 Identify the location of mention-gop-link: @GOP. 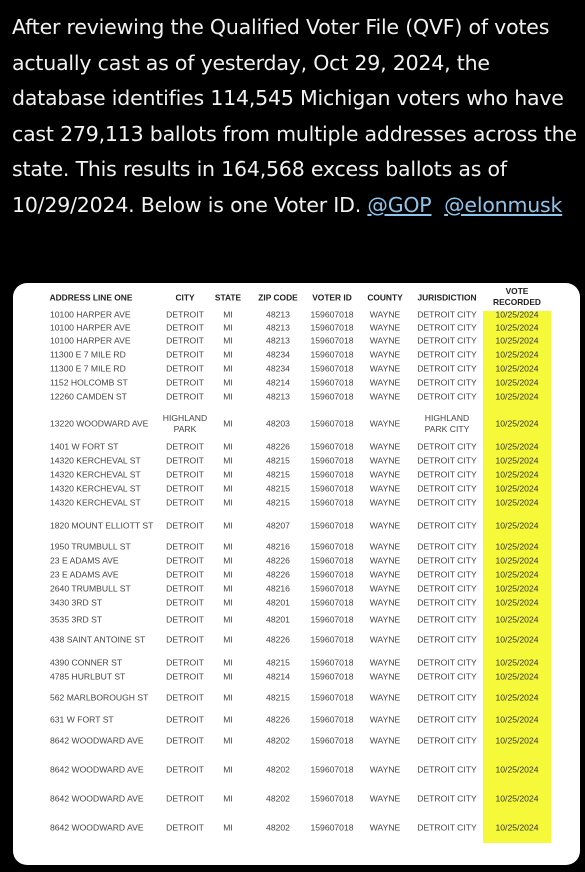
(399, 205).